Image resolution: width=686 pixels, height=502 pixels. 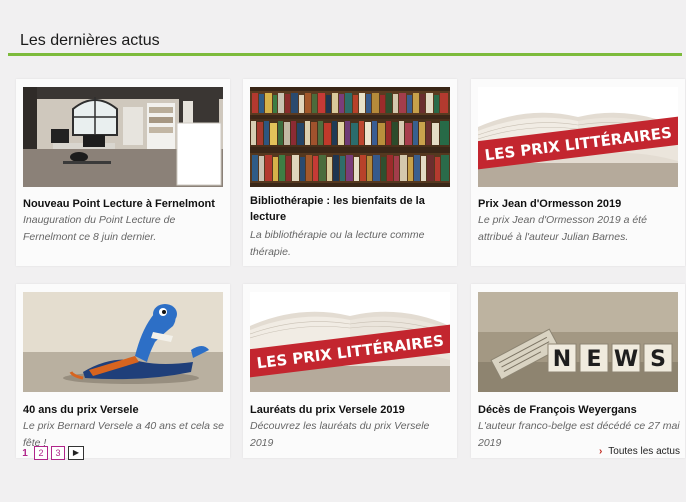 I want to click on all-news-label: Toutes les actus, so click(x=644, y=451).